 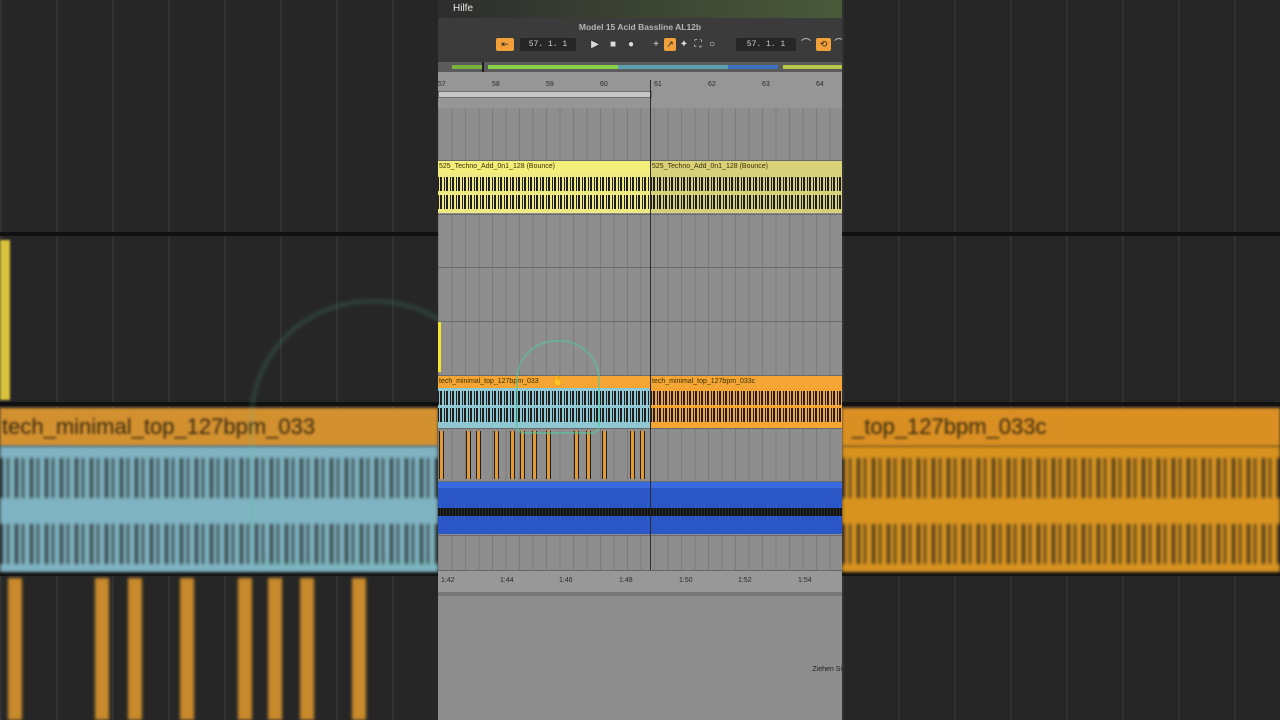 What do you see at coordinates (640, 27) in the screenshot?
I see `window-title: Model 15 Acid Bassline AL12b` at bounding box center [640, 27].